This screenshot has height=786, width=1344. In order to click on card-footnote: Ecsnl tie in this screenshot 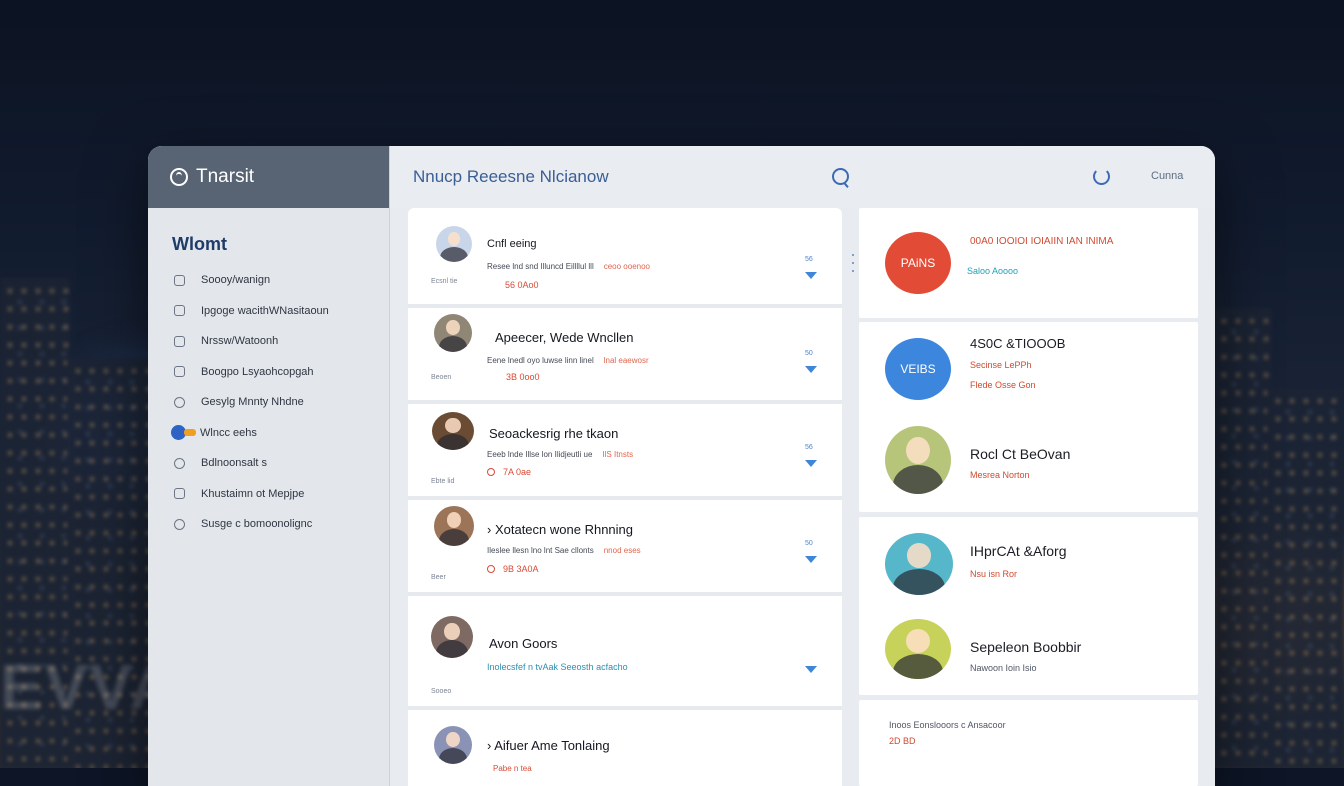, I will do `click(444, 281)`.